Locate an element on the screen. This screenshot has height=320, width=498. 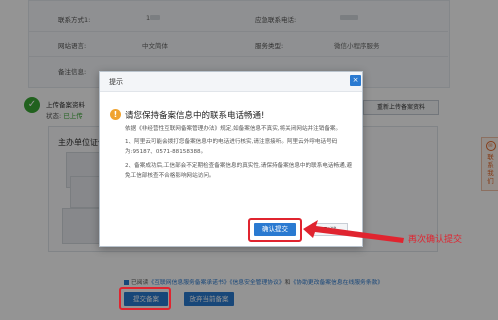
red-arrow-shape is located at coordinates (353, 231).